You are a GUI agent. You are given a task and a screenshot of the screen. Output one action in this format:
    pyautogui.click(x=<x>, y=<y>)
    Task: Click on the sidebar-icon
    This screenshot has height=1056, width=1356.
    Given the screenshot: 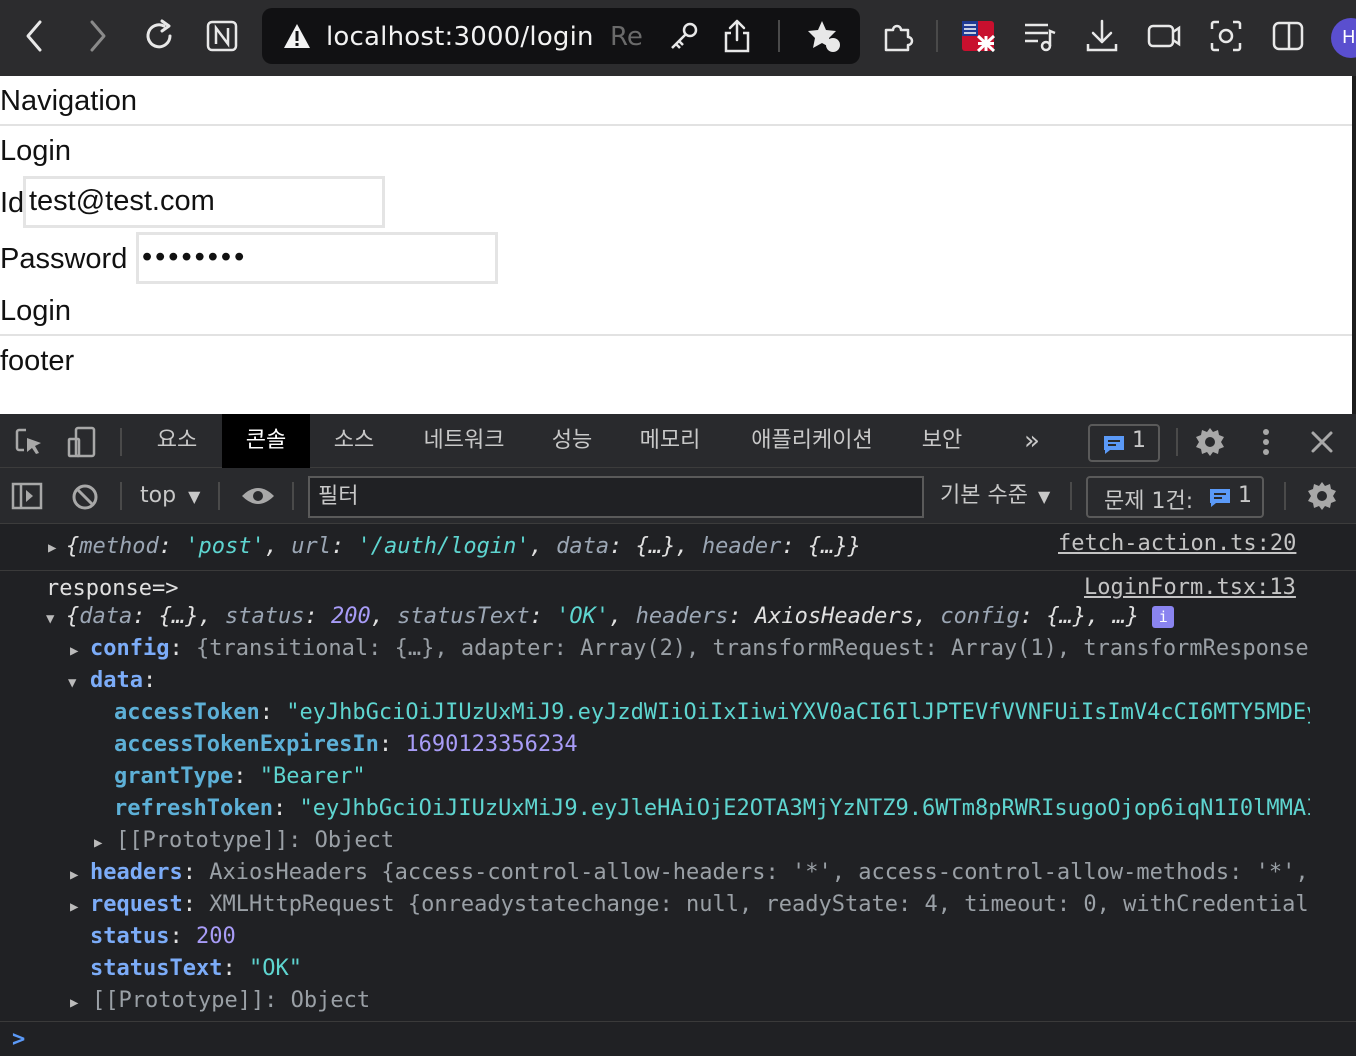 What is the action you would take?
    pyautogui.click(x=1288, y=36)
    